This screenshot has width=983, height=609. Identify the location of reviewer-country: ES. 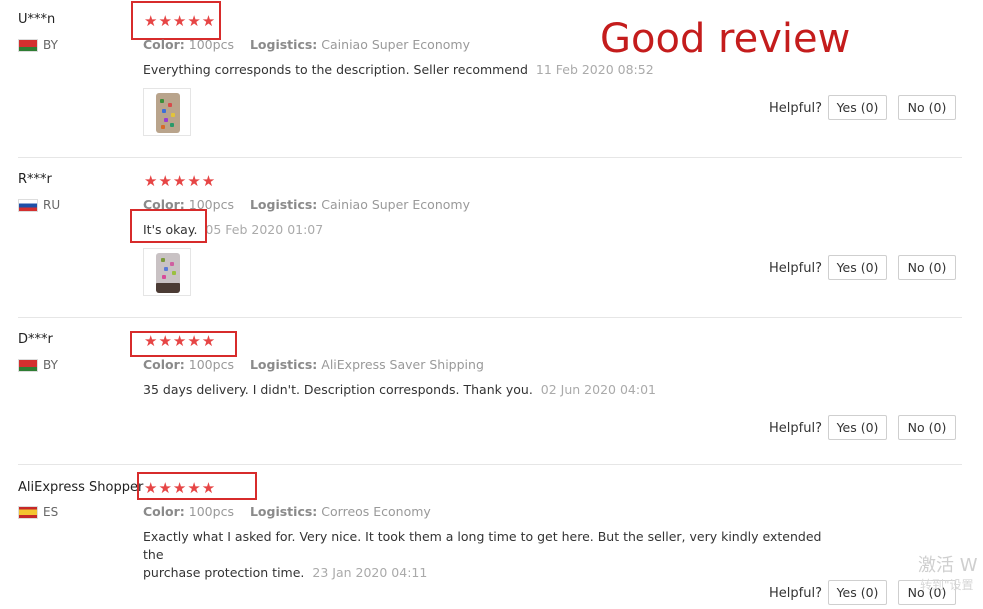
(38, 512).